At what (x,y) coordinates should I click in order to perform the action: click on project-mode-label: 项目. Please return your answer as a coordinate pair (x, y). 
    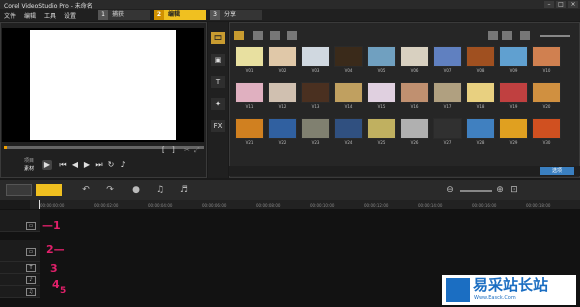
    Looking at the image, I should click on (29, 160).